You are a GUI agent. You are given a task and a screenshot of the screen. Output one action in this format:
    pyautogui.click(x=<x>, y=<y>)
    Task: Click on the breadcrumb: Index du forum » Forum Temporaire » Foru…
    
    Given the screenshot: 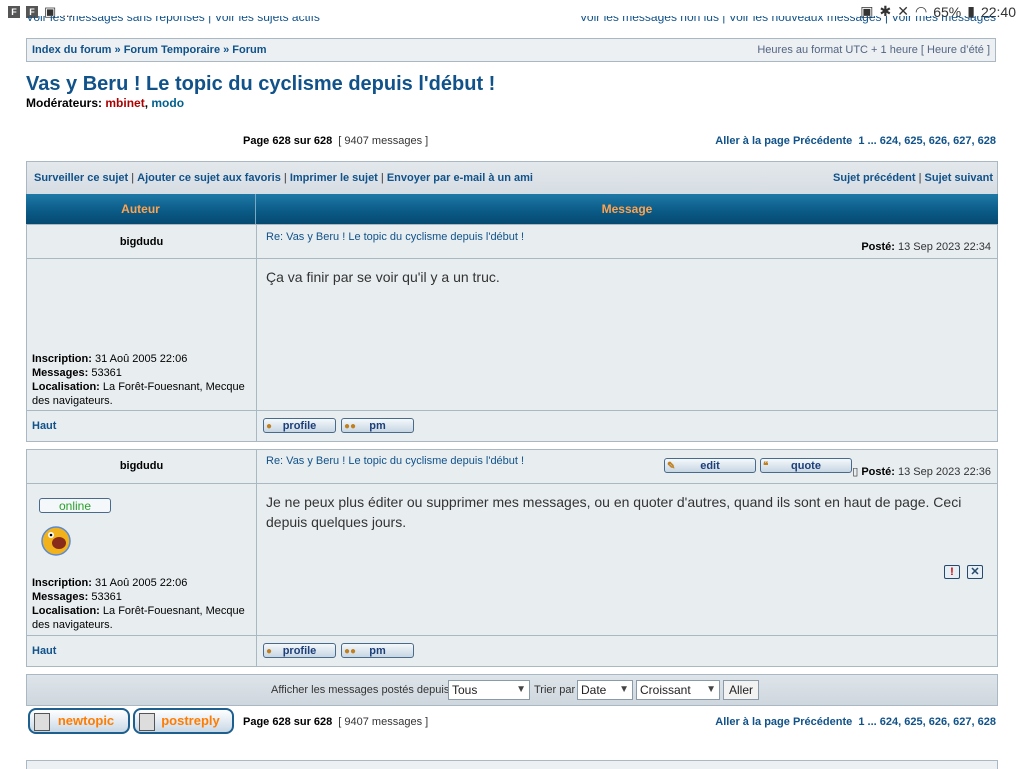 What is the action you would take?
    pyautogui.click(x=511, y=50)
    